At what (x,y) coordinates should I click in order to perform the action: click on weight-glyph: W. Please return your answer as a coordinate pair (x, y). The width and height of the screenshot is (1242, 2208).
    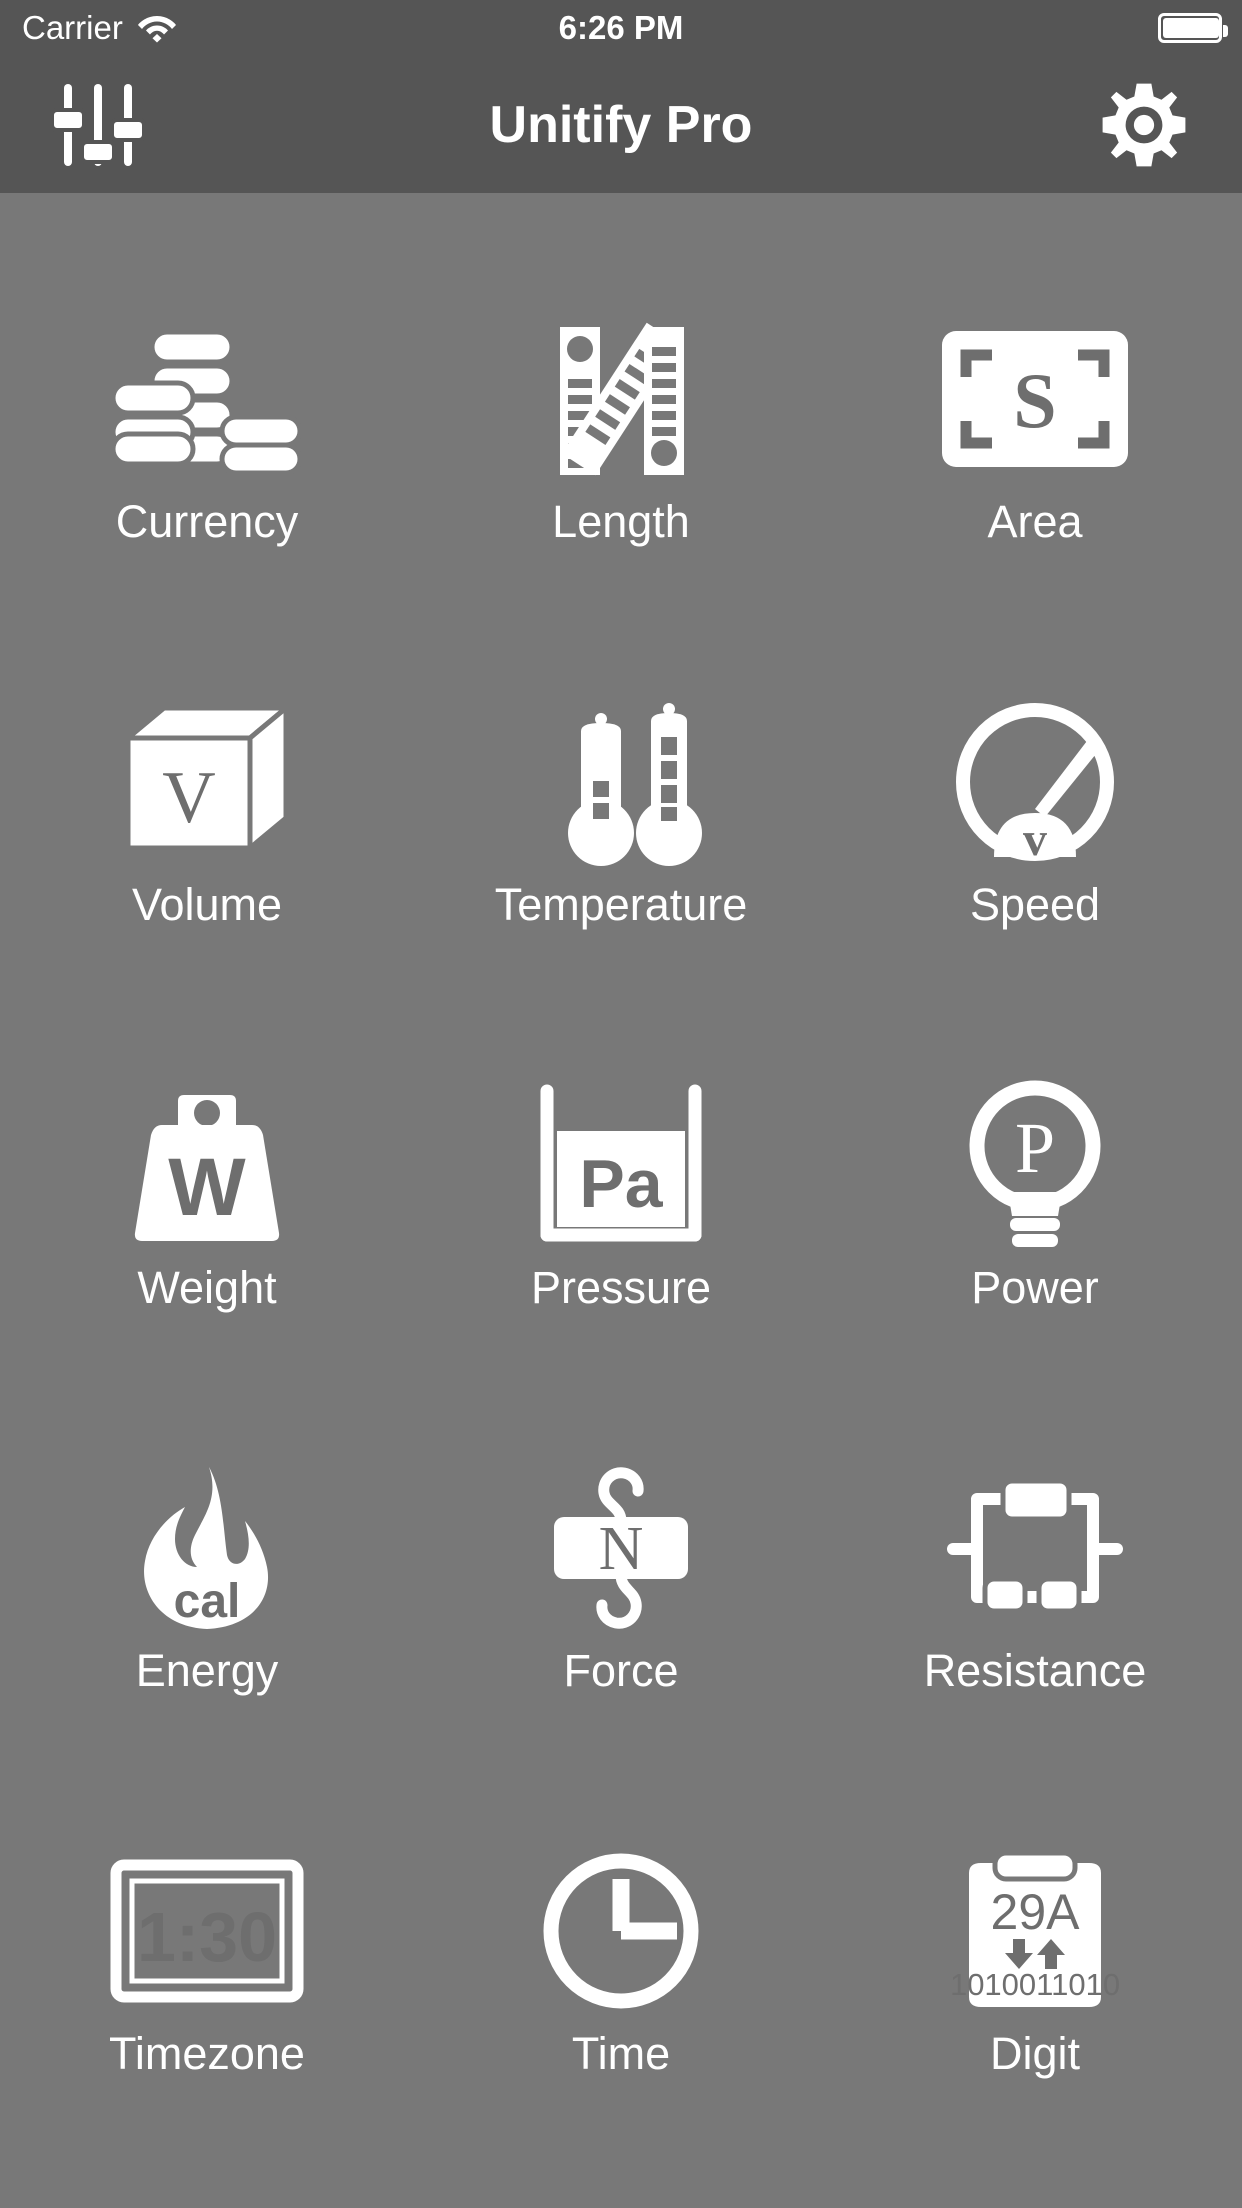
    Looking at the image, I should click on (207, 1187).